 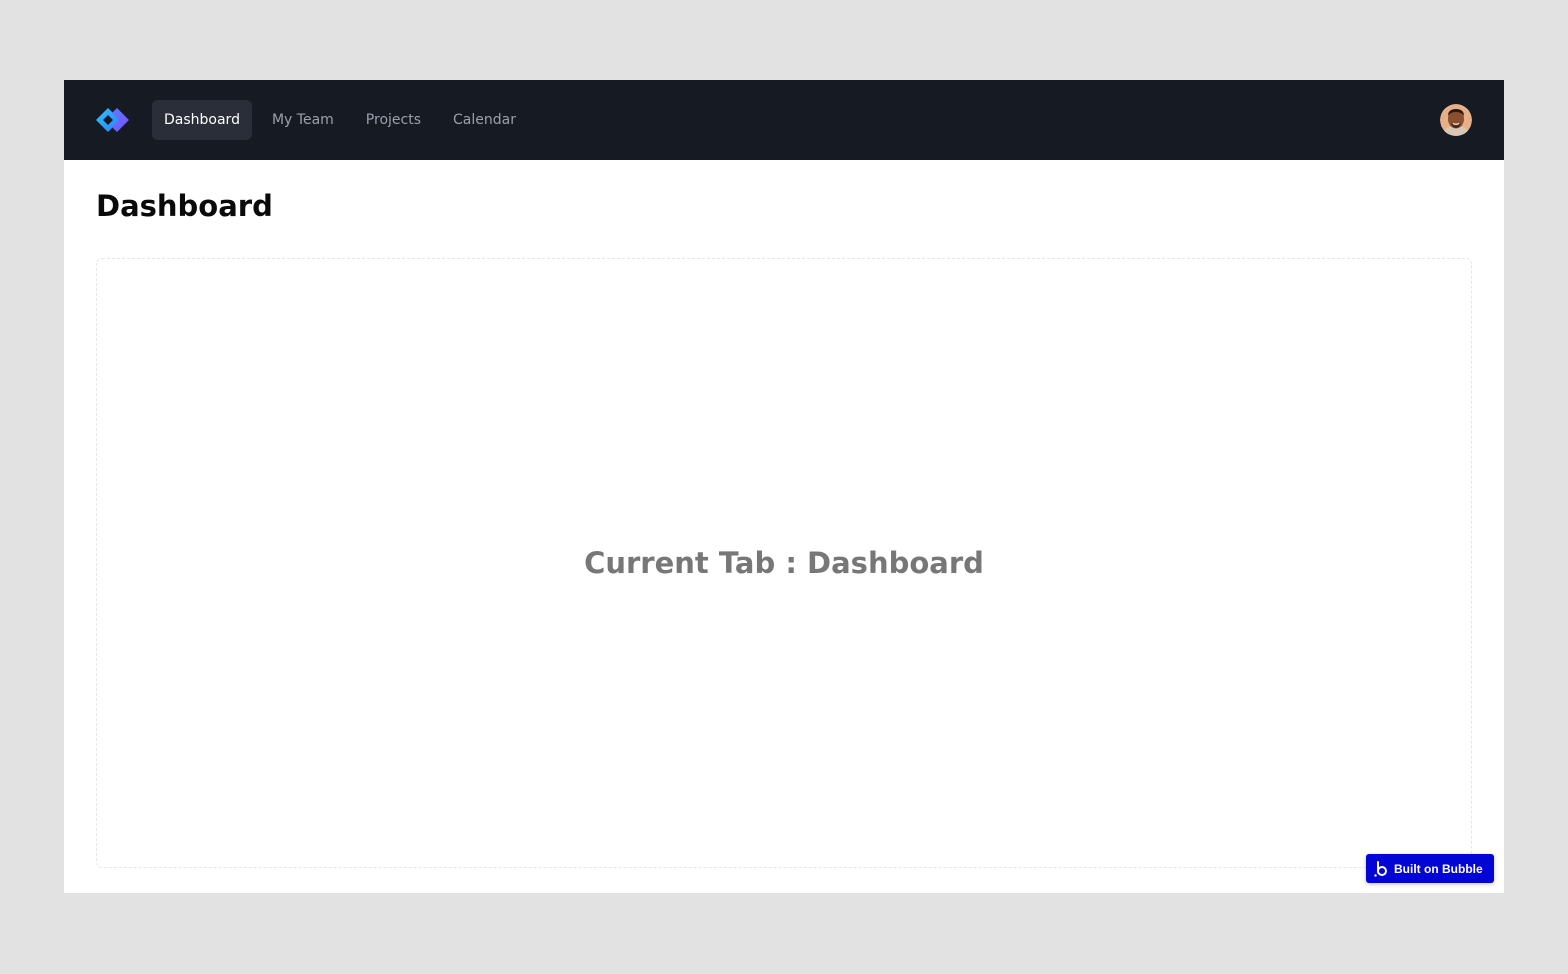 I want to click on bubble-logo-icon, so click(x=1380, y=868).